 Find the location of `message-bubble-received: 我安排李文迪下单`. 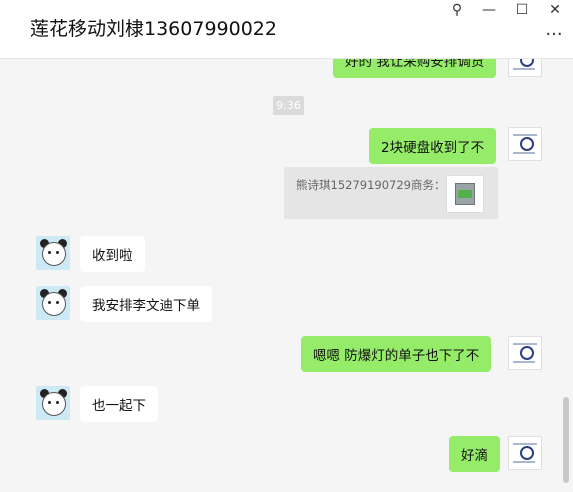

message-bubble-received: 我安排李文迪下单 is located at coordinates (146, 304).